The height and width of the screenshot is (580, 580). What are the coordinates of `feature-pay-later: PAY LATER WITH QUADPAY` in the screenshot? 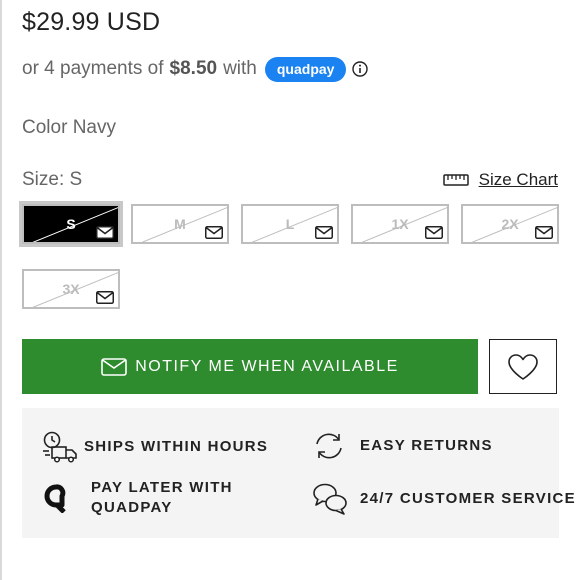 It's located at (137, 498).